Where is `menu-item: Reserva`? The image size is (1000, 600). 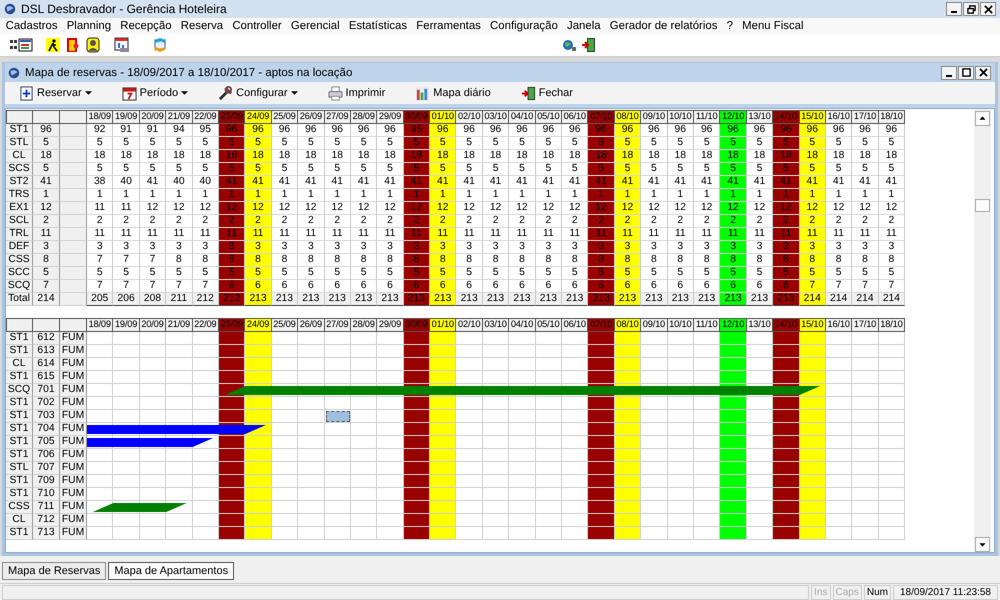 menu-item: Reserva is located at coordinates (202, 26).